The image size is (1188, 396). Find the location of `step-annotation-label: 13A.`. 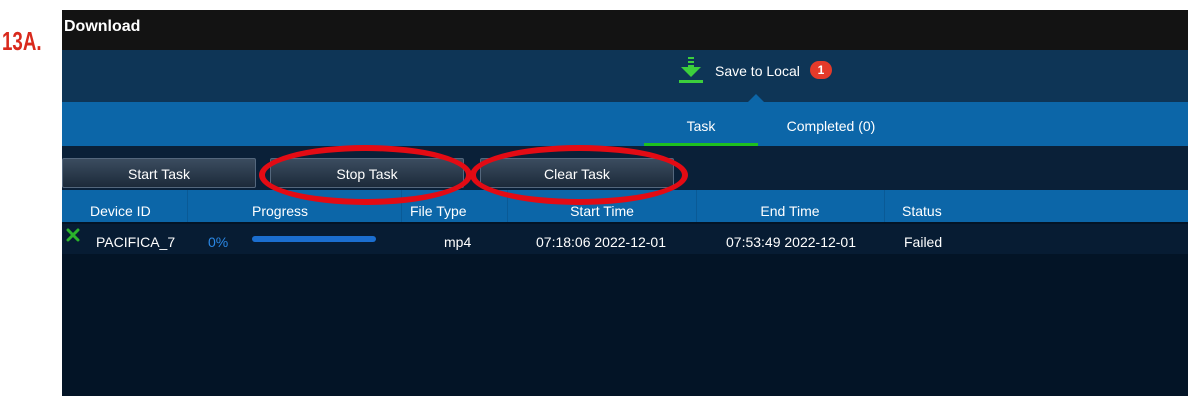

step-annotation-label: 13A. is located at coordinates (22, 41).